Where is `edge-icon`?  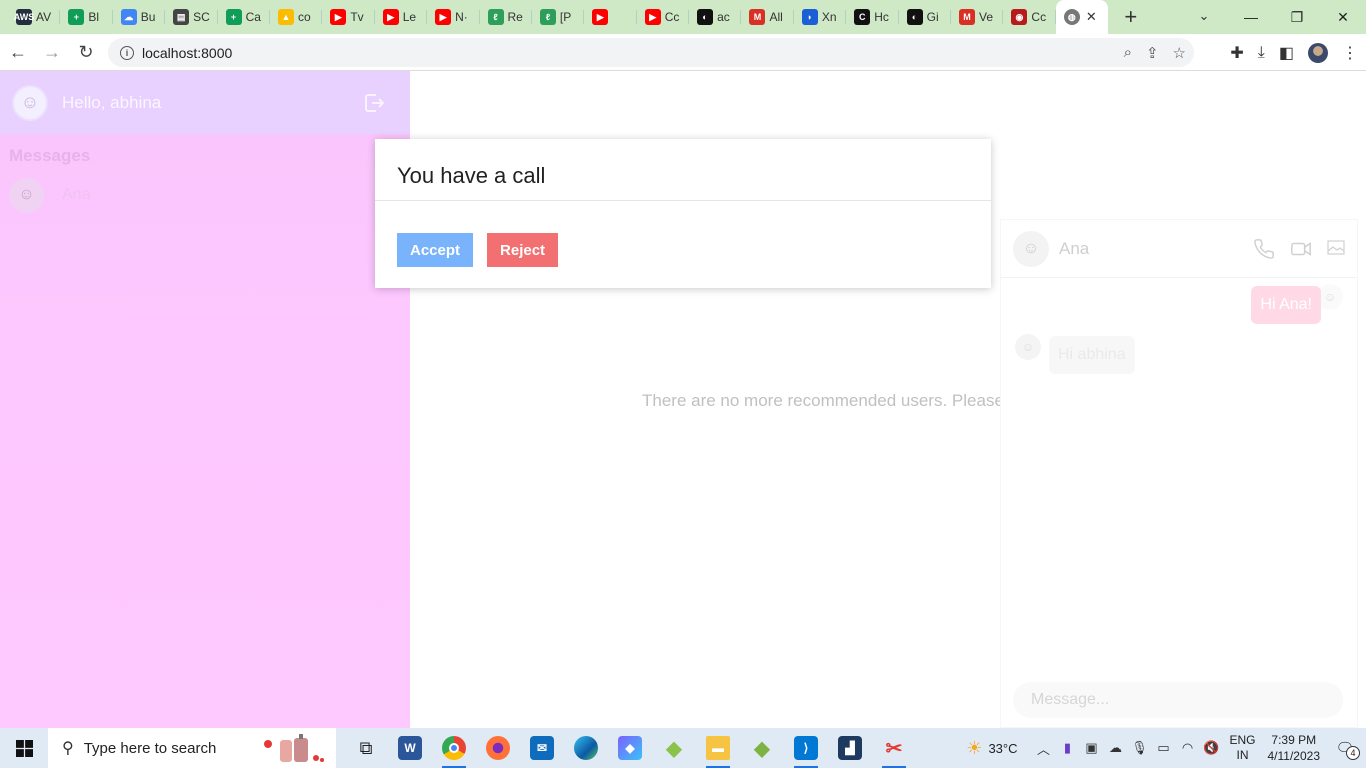
edge-icon is located at coordinates (586, 748).